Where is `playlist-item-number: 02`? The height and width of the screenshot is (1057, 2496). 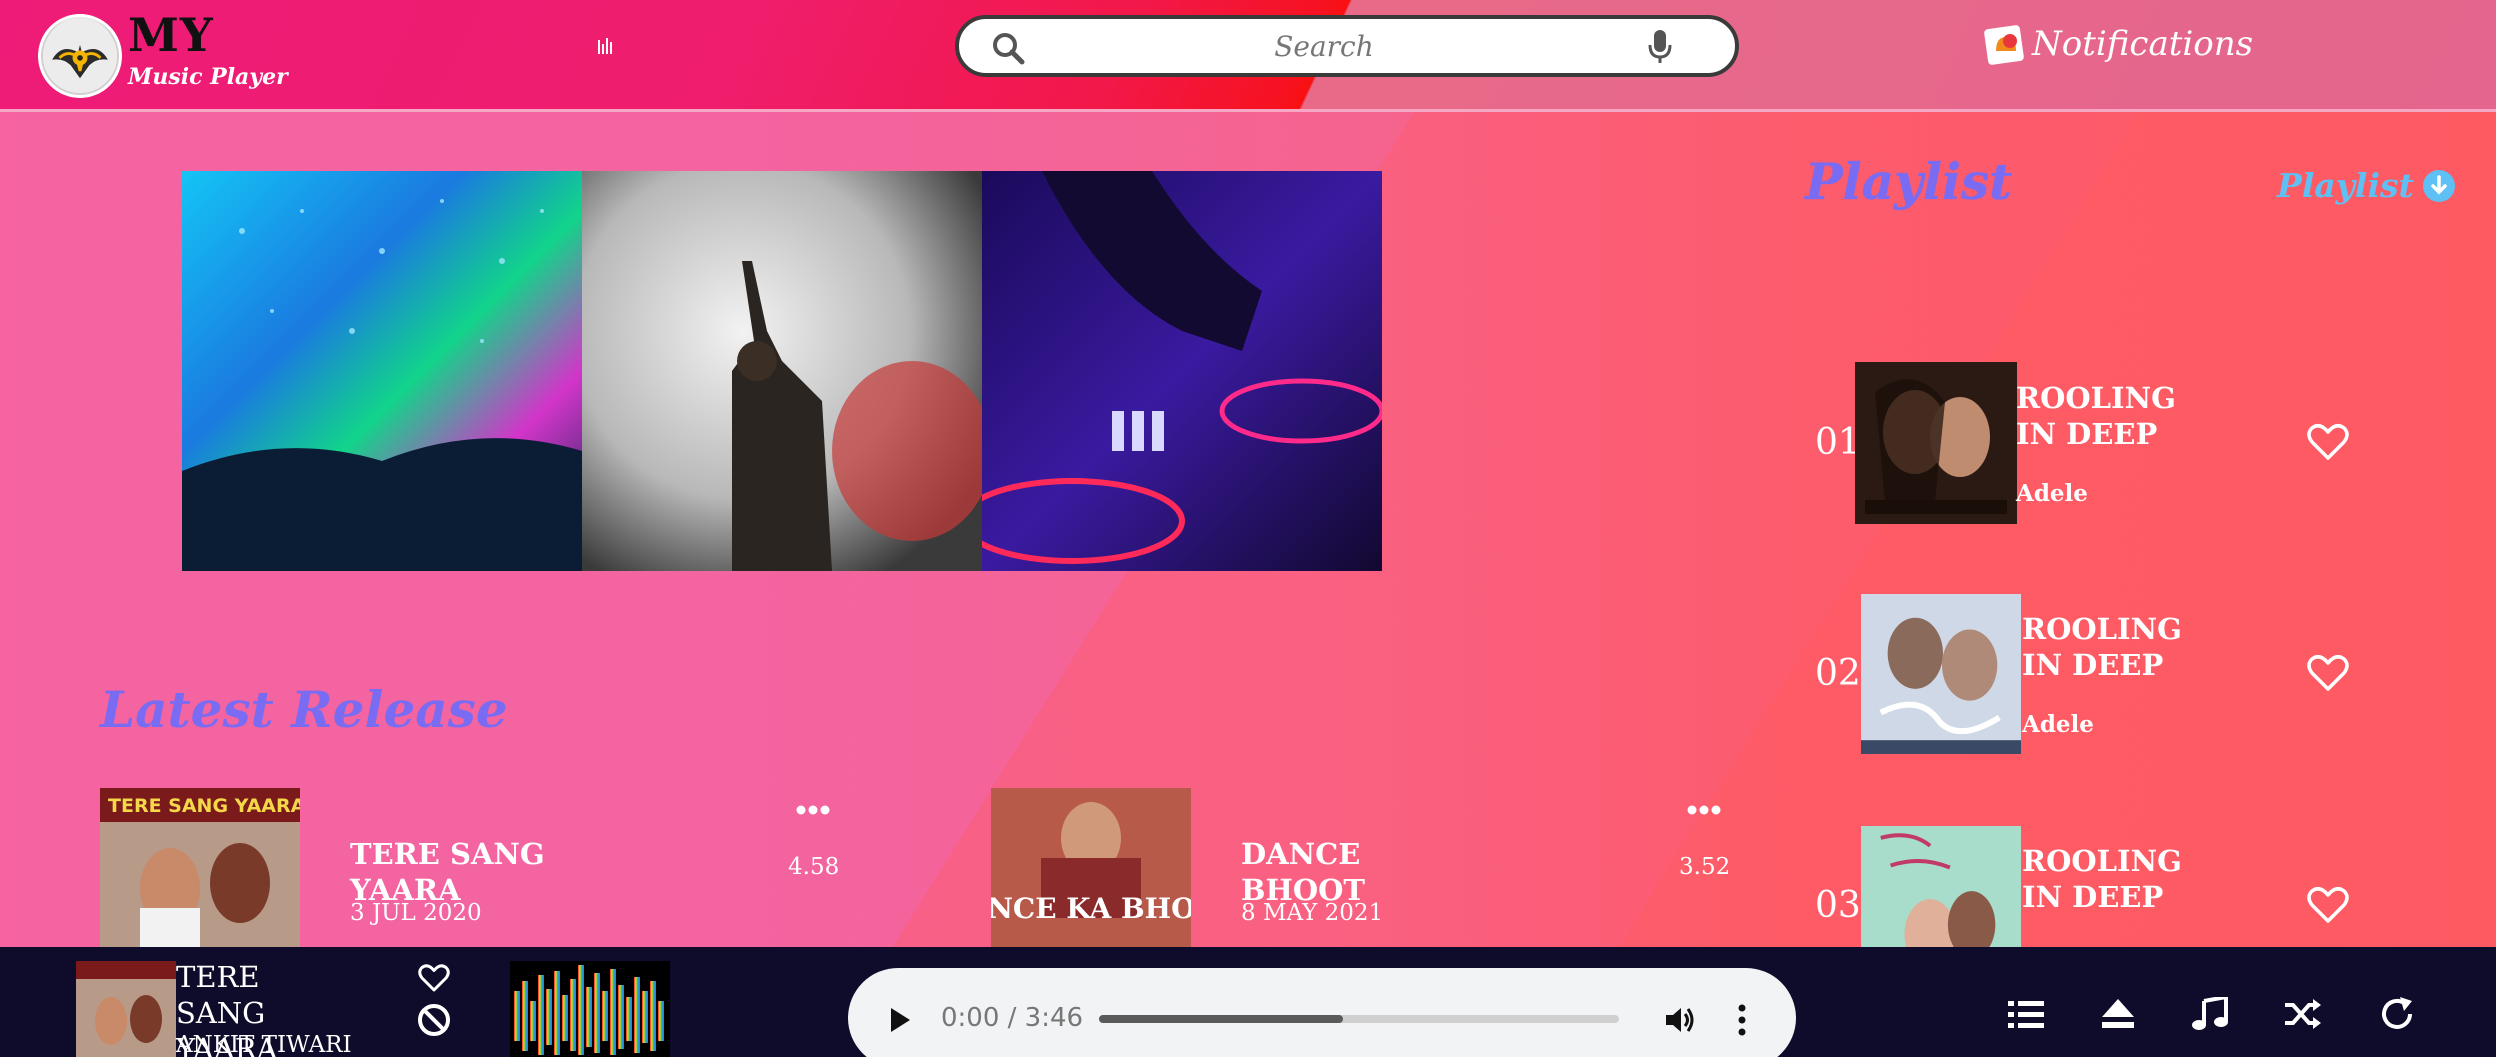 playlist-item-number: 02 is located at coordinates (1838, 673).